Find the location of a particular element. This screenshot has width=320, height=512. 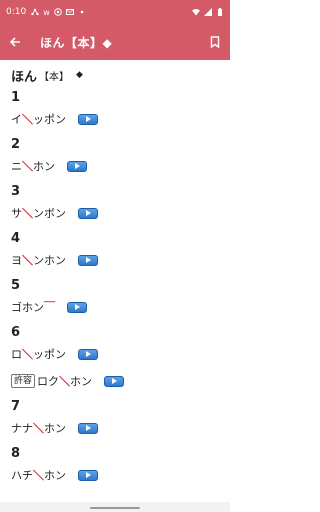

pronunciation-text: ナナ＼ホン is located at coordinates (38, 428).